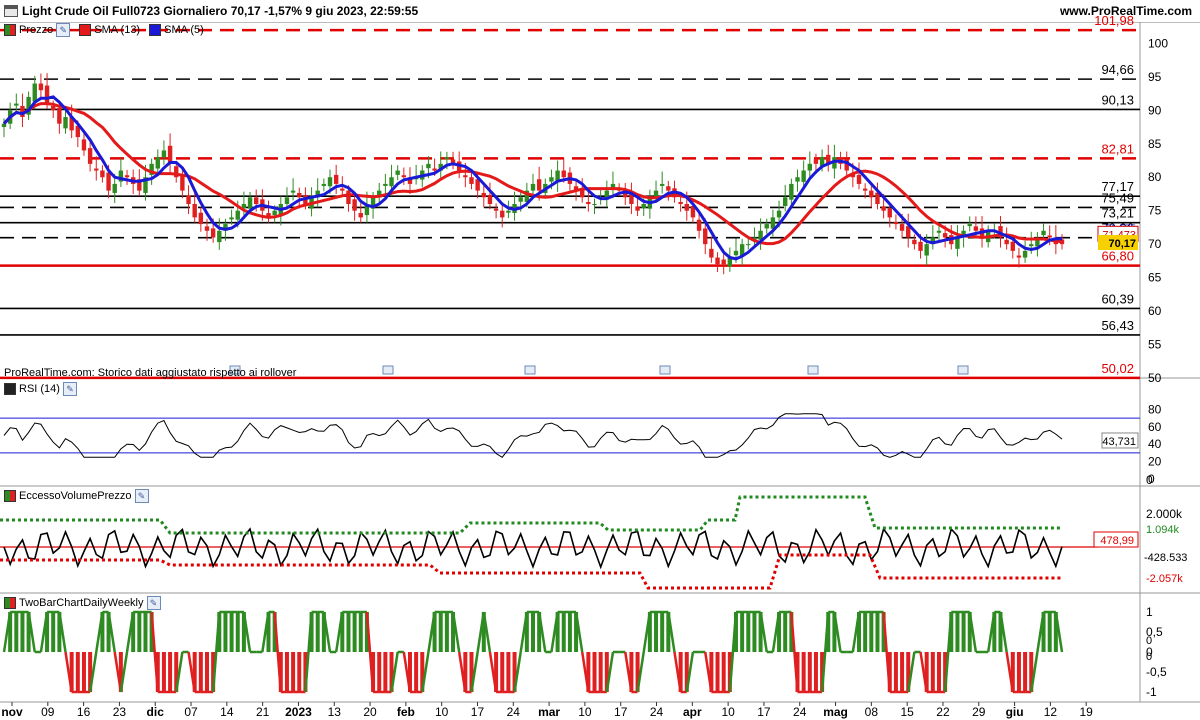  What do you see at coordinates (84, 712) in the screenshot?
I see `x-tick-label: 16` at bounding box center [84, 712].